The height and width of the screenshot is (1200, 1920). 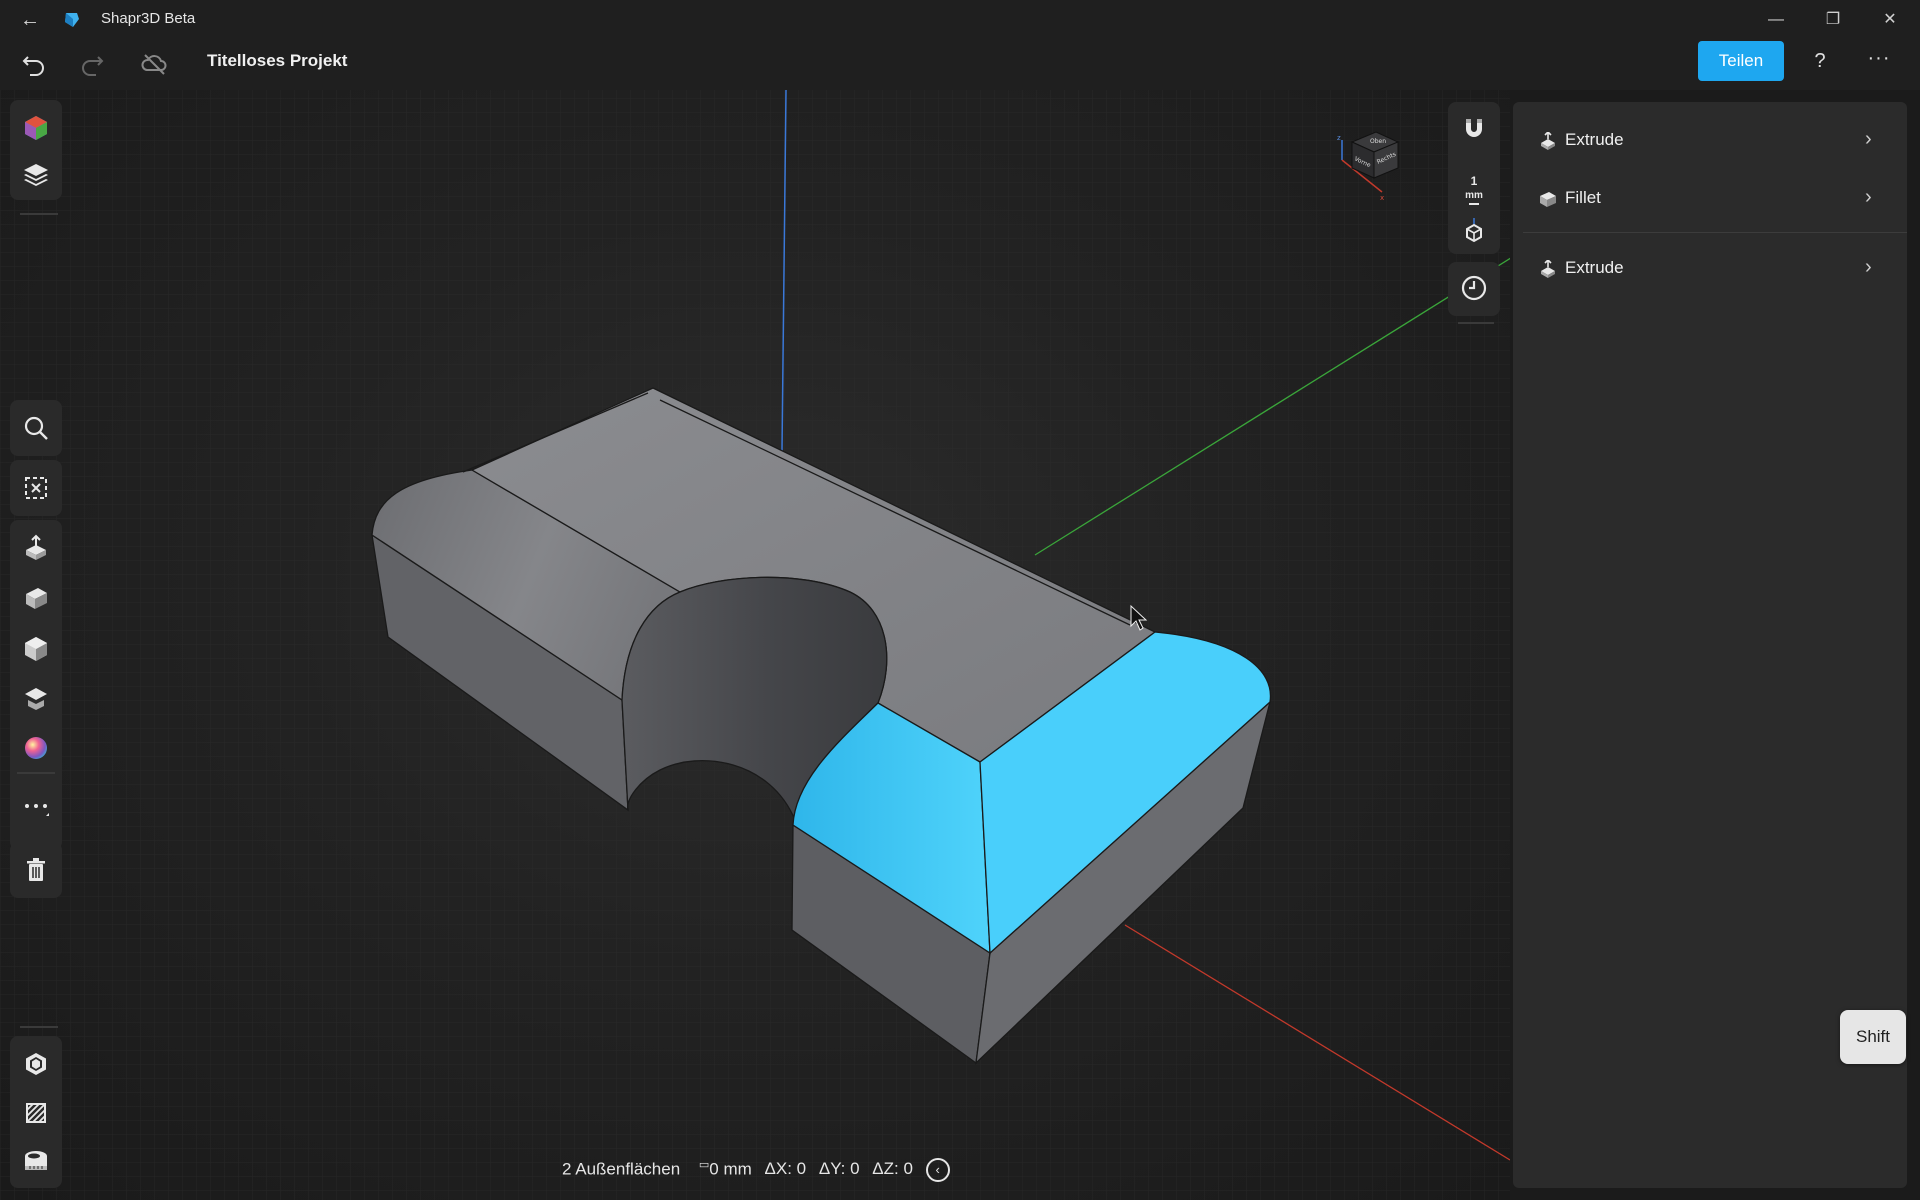 What do you see at coordinates (92, 64) in the screenshot?
I see `redo-icon` at bounding box center [92, 64].